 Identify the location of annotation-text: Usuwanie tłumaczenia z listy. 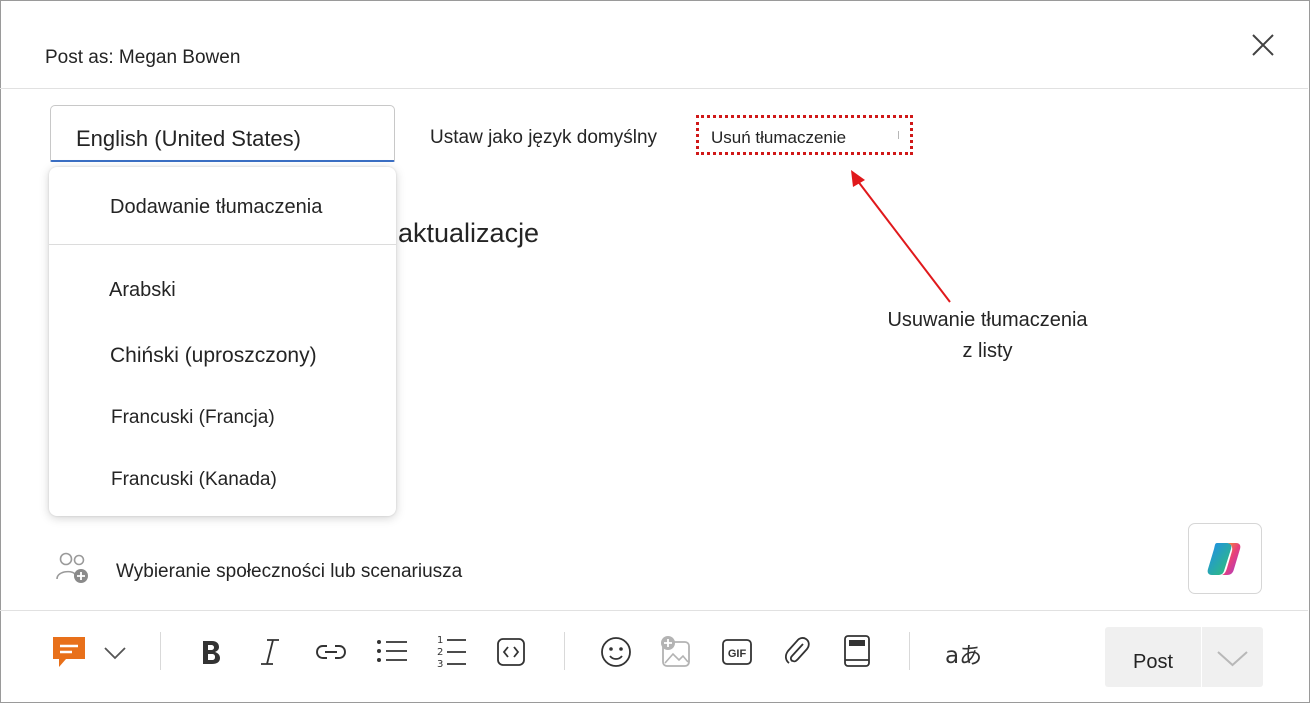
(987, 336).